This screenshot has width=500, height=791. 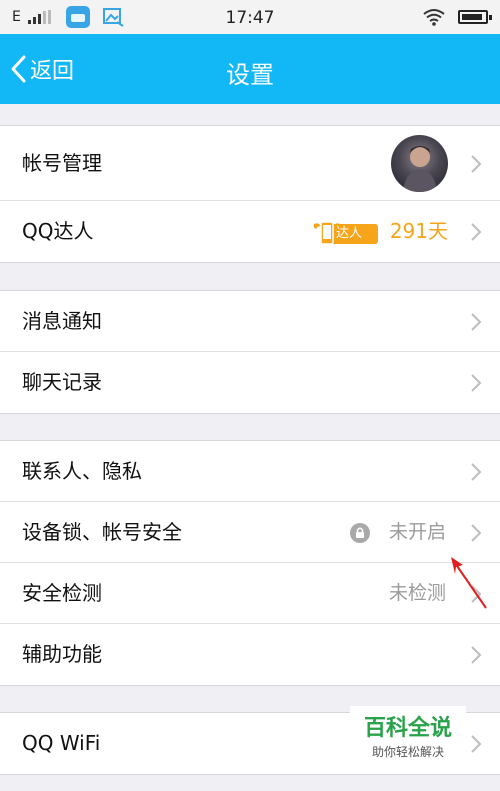 What do you see at coordinates (250, 321) in the screenshot?
I see `notifications-item: 消息通知` at bounding box center [250, 321].